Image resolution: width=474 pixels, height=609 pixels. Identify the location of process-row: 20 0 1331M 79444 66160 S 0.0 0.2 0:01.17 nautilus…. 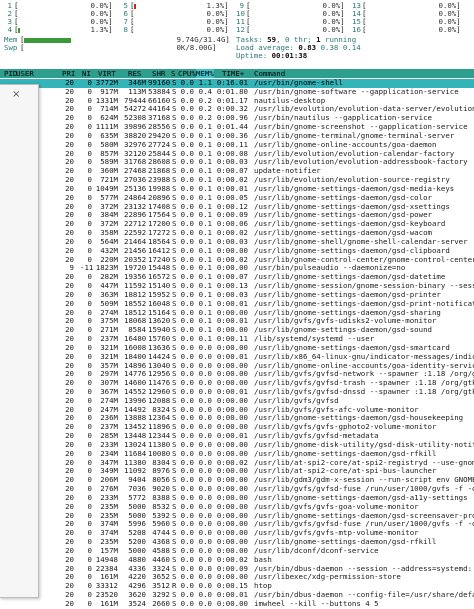
(237, 101).